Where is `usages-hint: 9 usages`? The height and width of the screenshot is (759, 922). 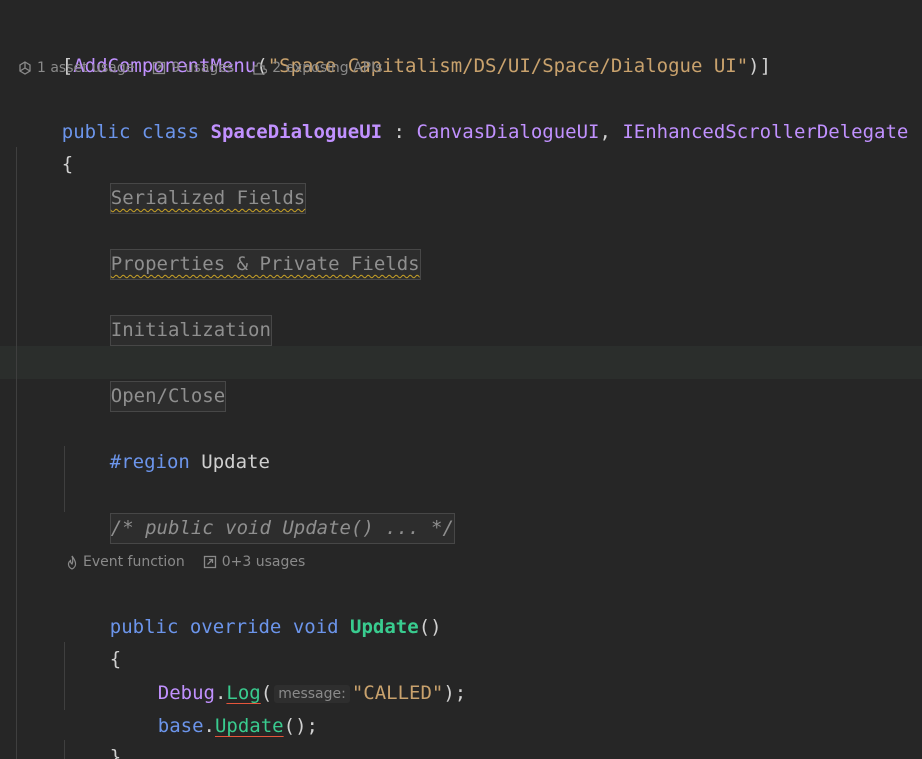 usages-hint: 9 usages is located at coordinates (193, 68).